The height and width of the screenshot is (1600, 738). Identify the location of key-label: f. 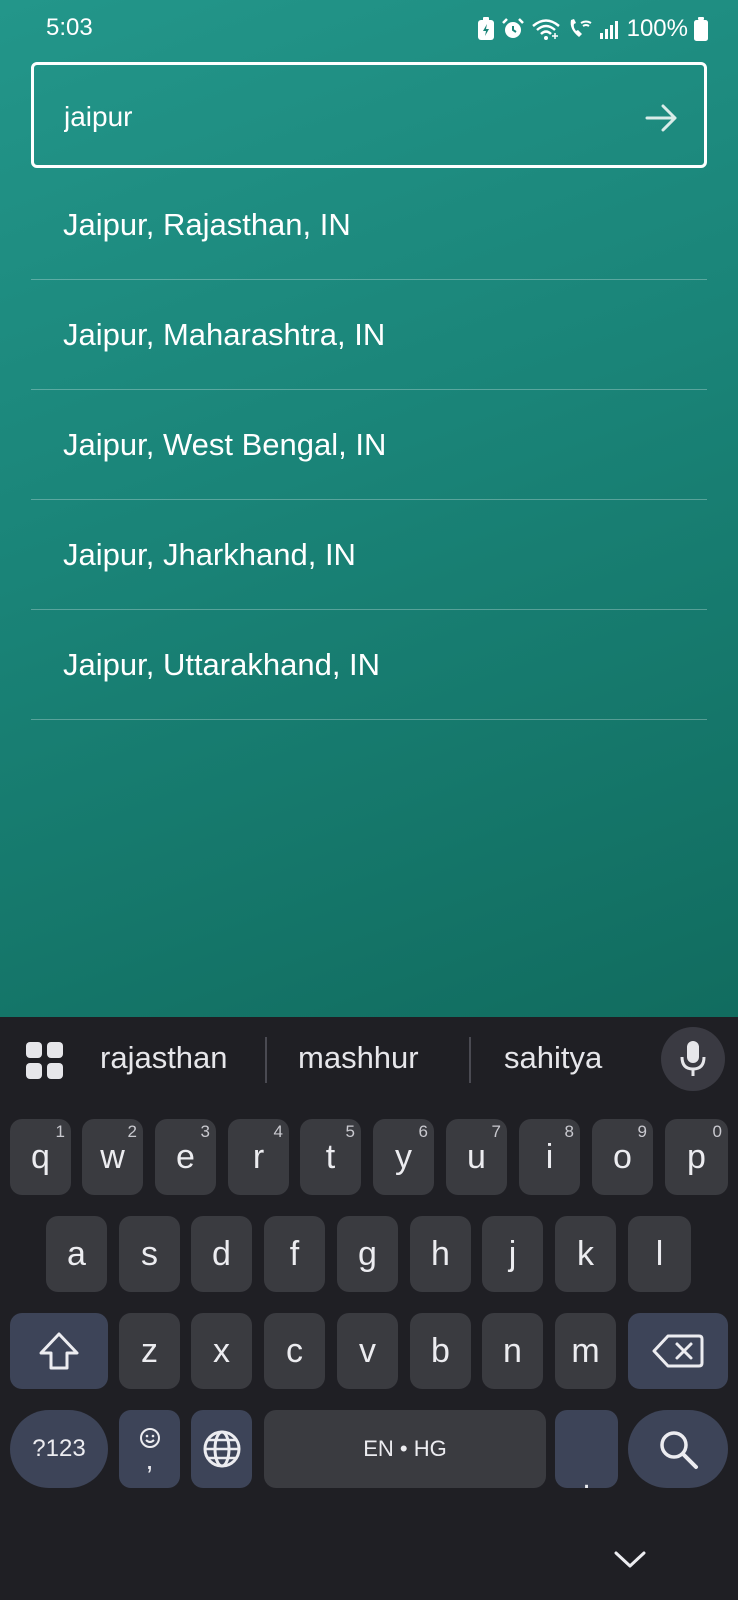
(294, 1253).